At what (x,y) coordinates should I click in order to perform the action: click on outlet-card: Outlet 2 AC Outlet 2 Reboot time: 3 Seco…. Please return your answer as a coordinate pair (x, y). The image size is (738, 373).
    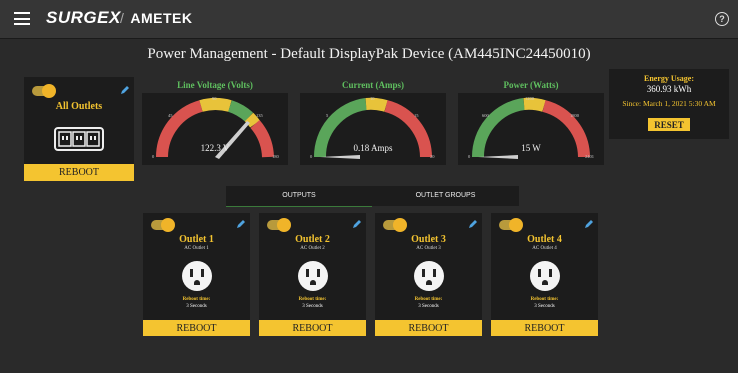
    Looking at the image, I should click on (312, 274).